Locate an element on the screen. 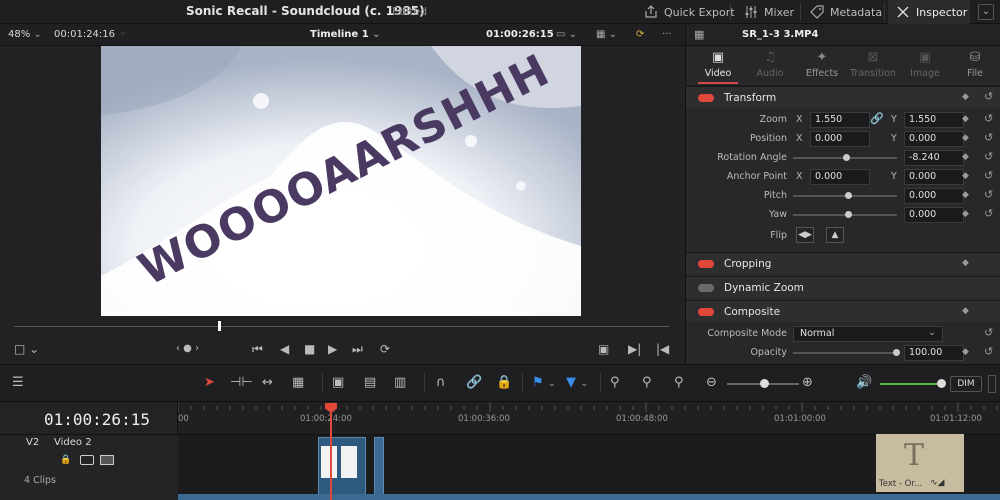  position-x-field: 0.000 is located at coordinates (840, 139).